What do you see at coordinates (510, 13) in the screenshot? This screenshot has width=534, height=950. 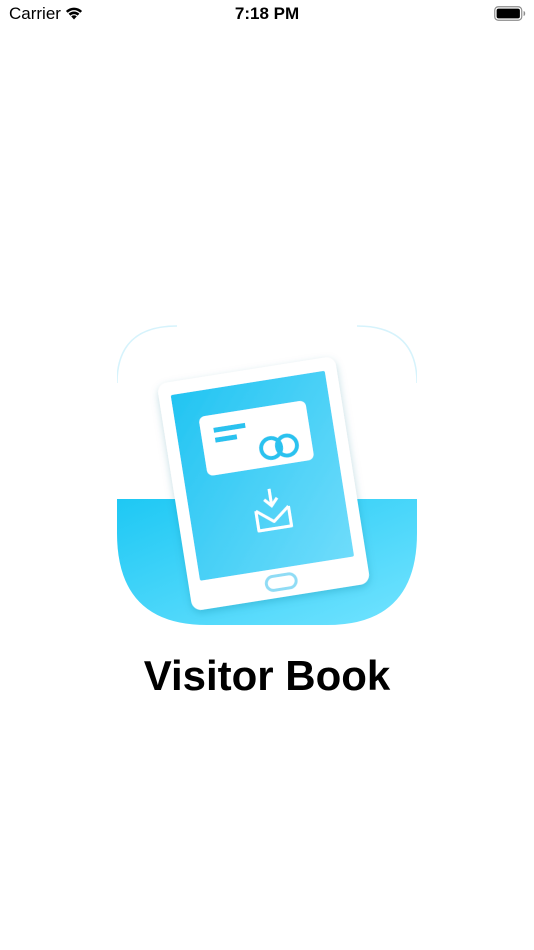 I see `battery-icon` at bounding box center [510, 13].